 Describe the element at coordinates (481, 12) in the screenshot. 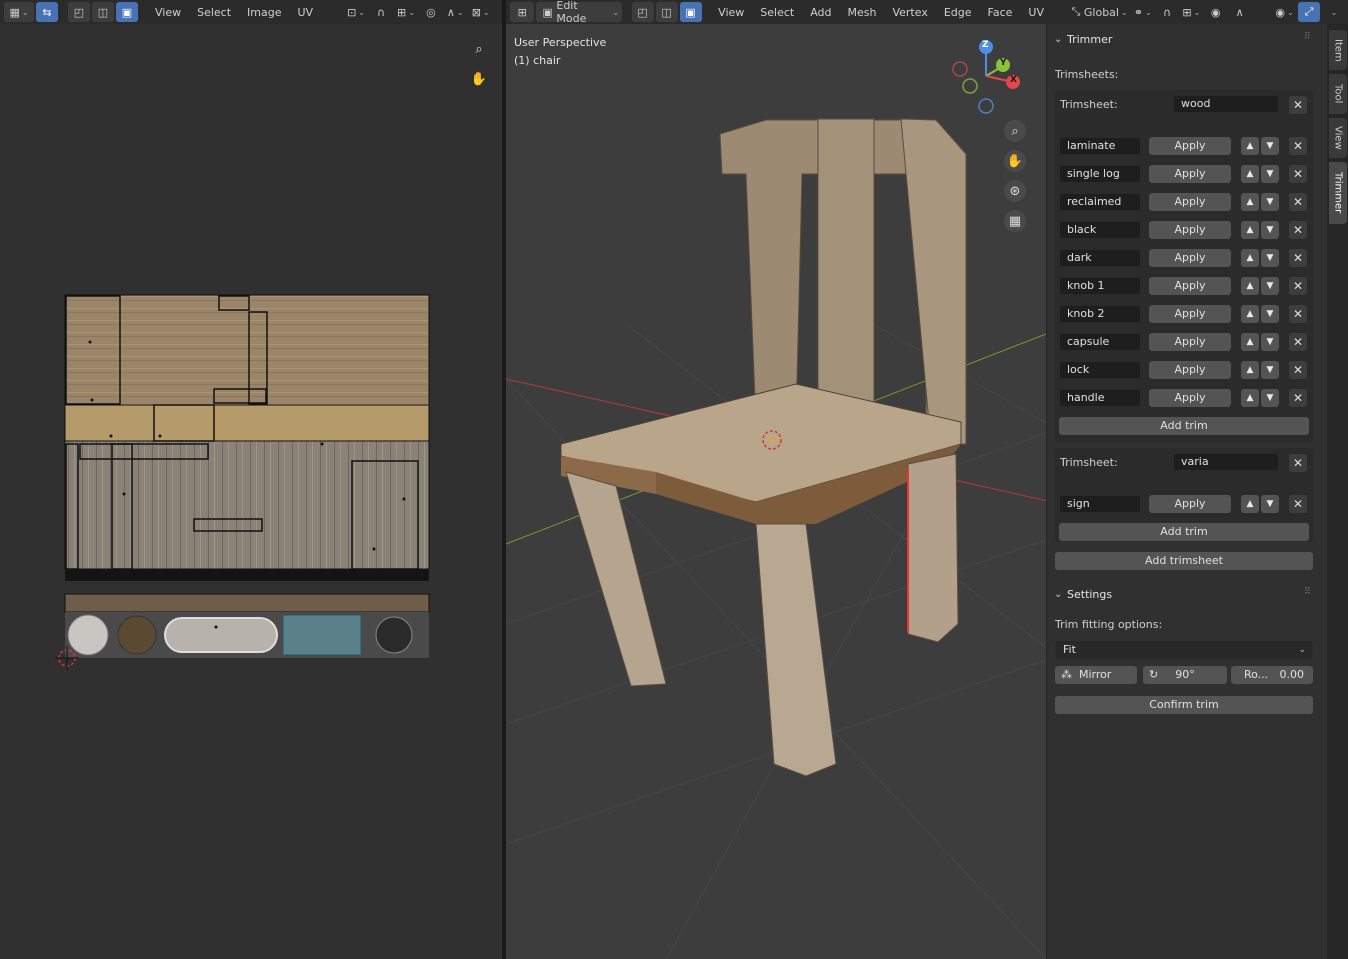

I see `image-browse-icon: ⊠ ⌄` at that location.